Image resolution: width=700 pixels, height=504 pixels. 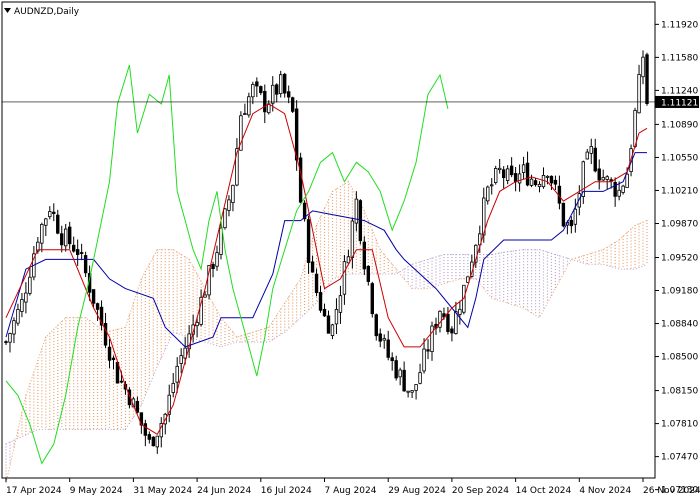 What do you see at coordinates (679, 103) in the screenshot?
I see `current-price-label: 1.11121` at bounding box center [679, 103].